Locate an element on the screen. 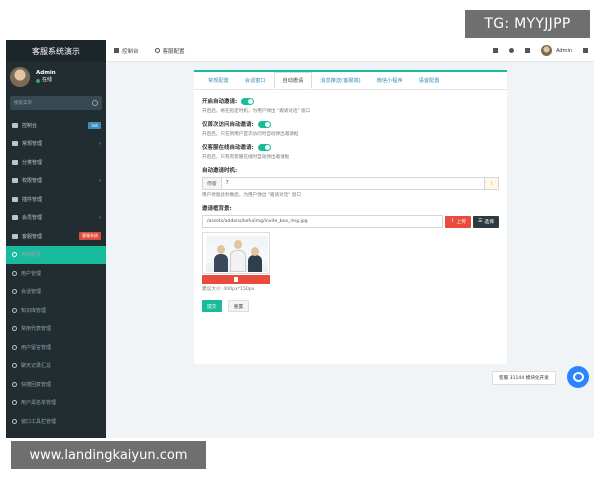  tab-label: 客服配置 is located at coordinates (173, 51).